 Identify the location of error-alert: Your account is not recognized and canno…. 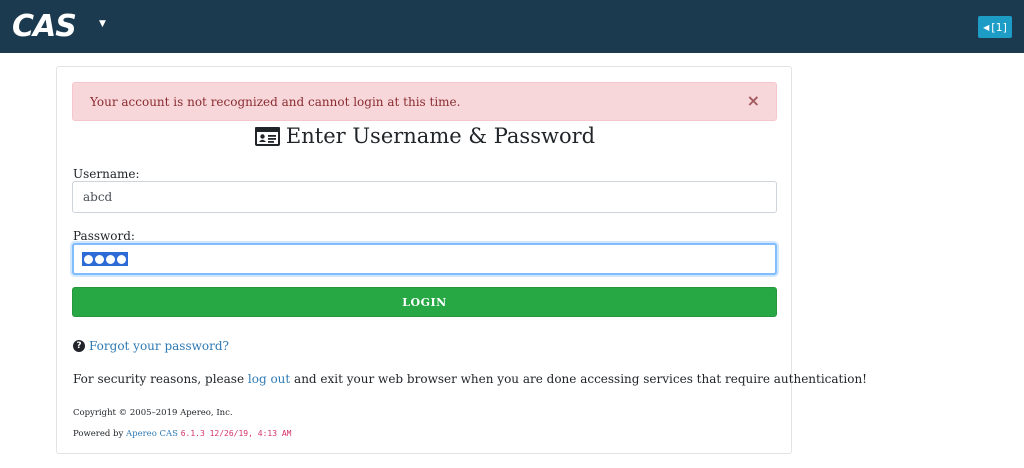
(424, 101).